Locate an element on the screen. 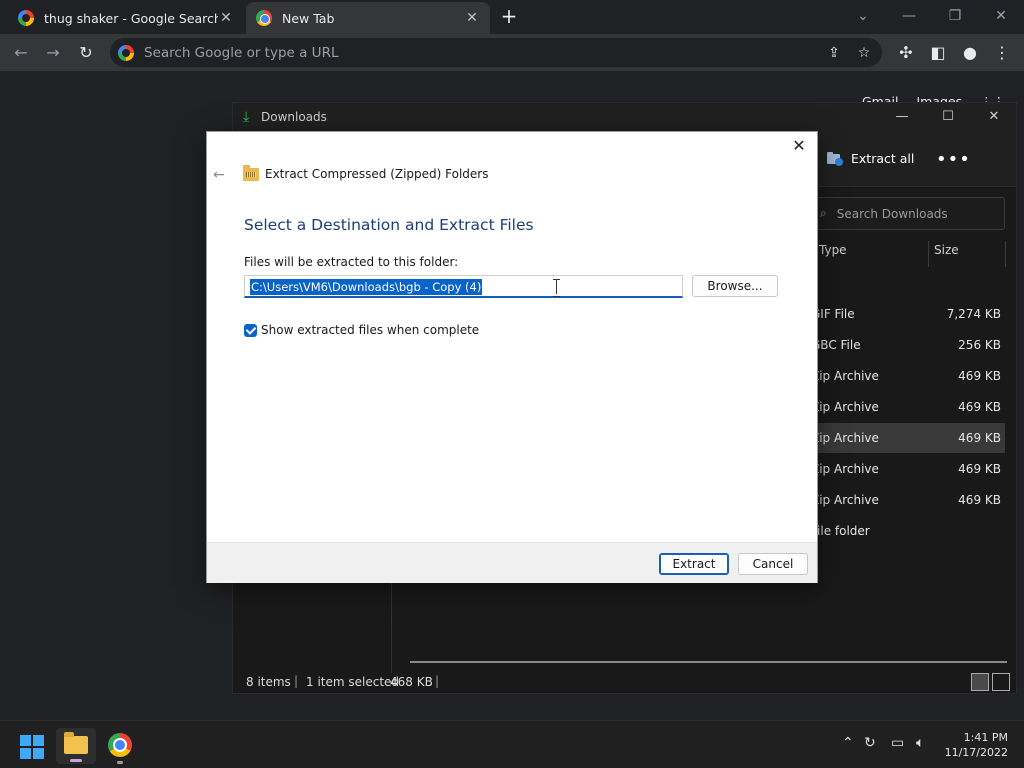  running-indicator is located at coordinates (120, 762).